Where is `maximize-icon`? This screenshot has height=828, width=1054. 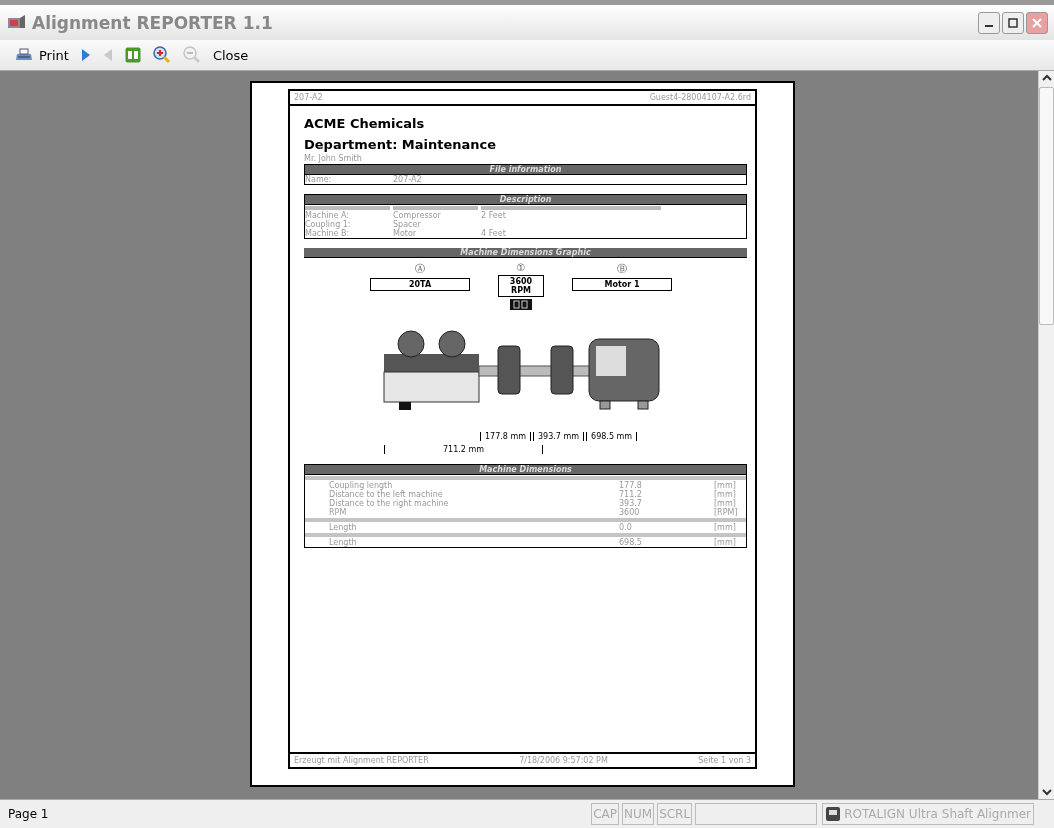
maximize-icon is located at coordinates (1013, 22).